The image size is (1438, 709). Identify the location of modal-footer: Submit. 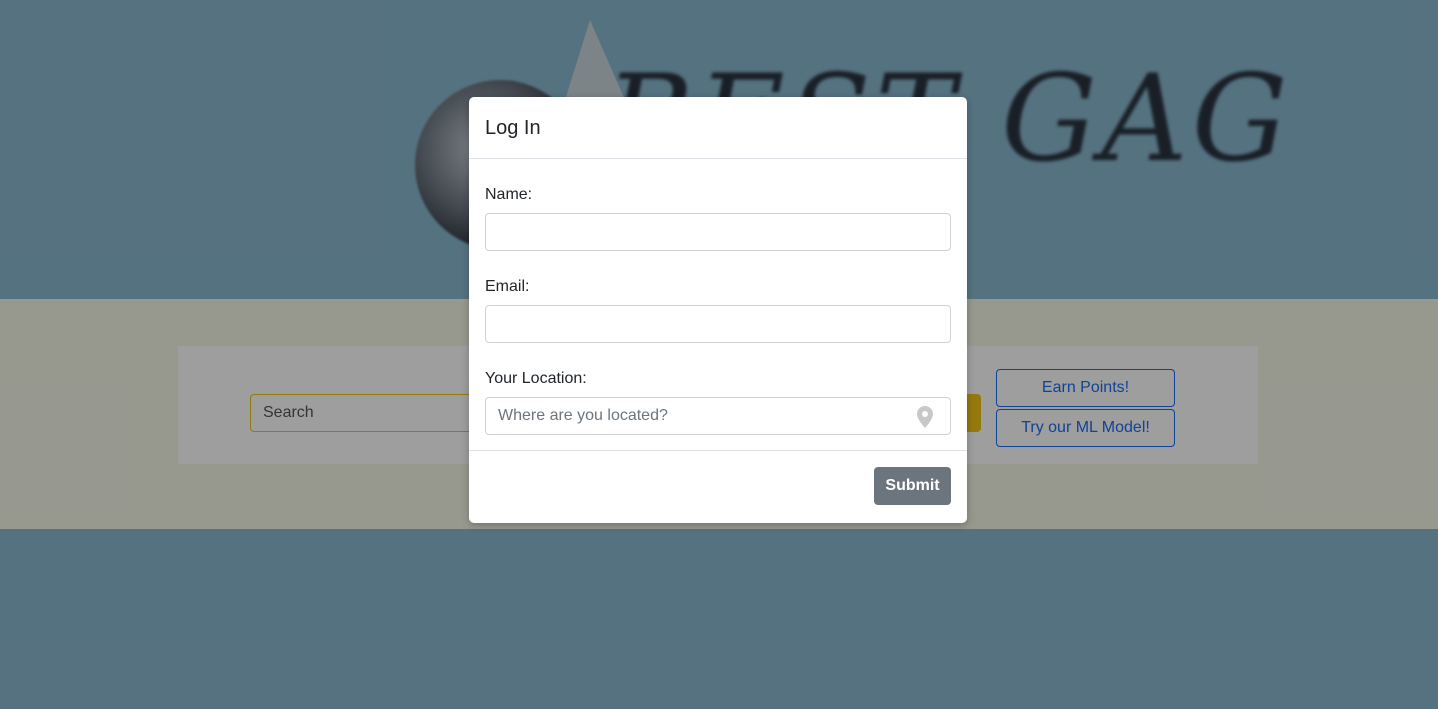
(718, 487).